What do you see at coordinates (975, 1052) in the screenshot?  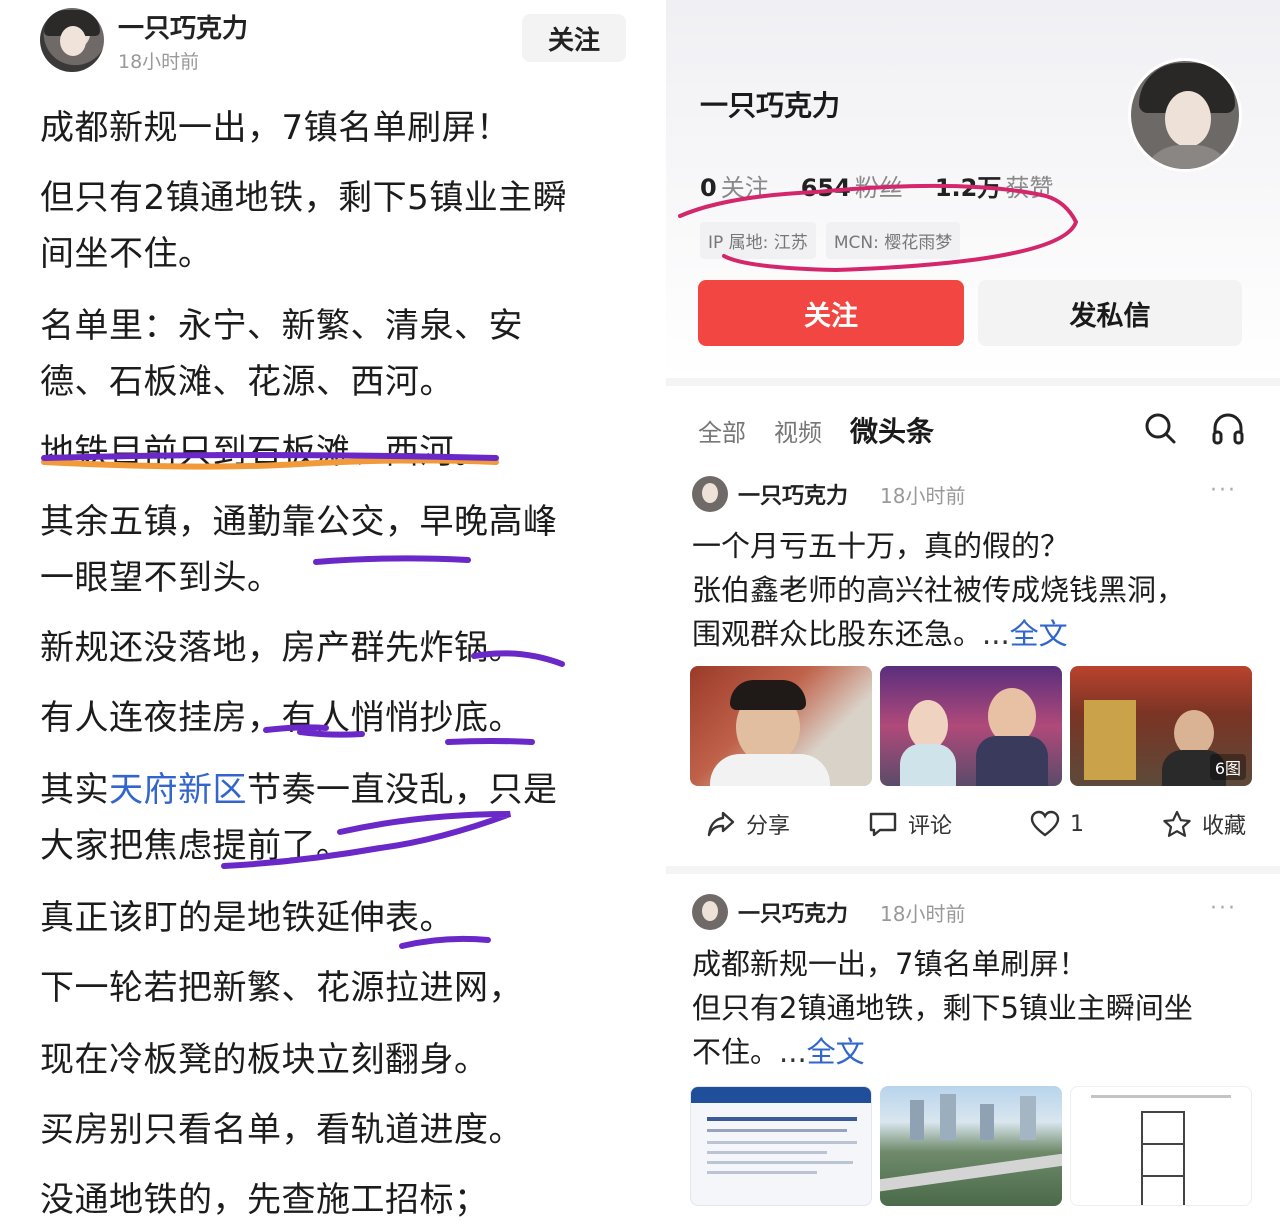 I see `post-line: 不住。...全文` at bounding box center [975, 1052].